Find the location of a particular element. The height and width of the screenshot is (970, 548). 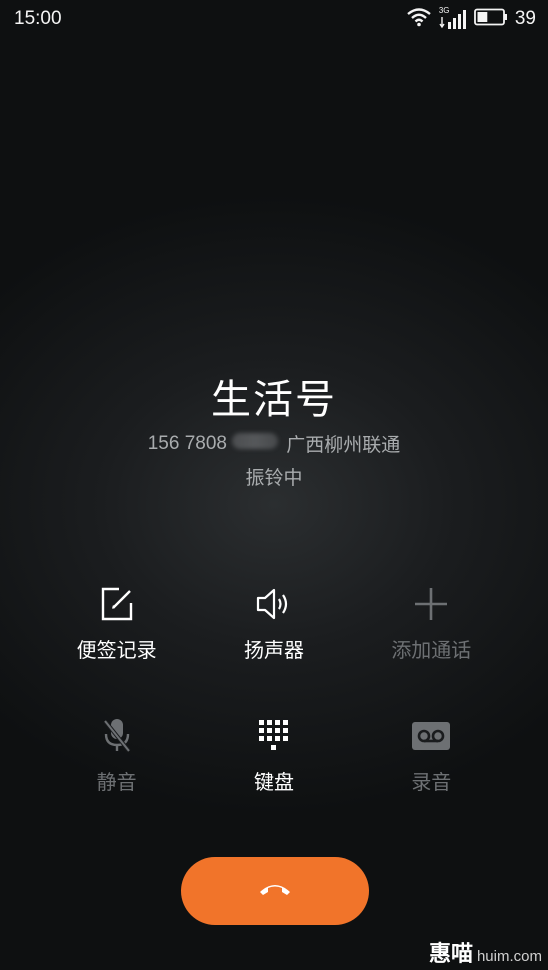

mute-label: 静音 is located at coordinates (116, 782).